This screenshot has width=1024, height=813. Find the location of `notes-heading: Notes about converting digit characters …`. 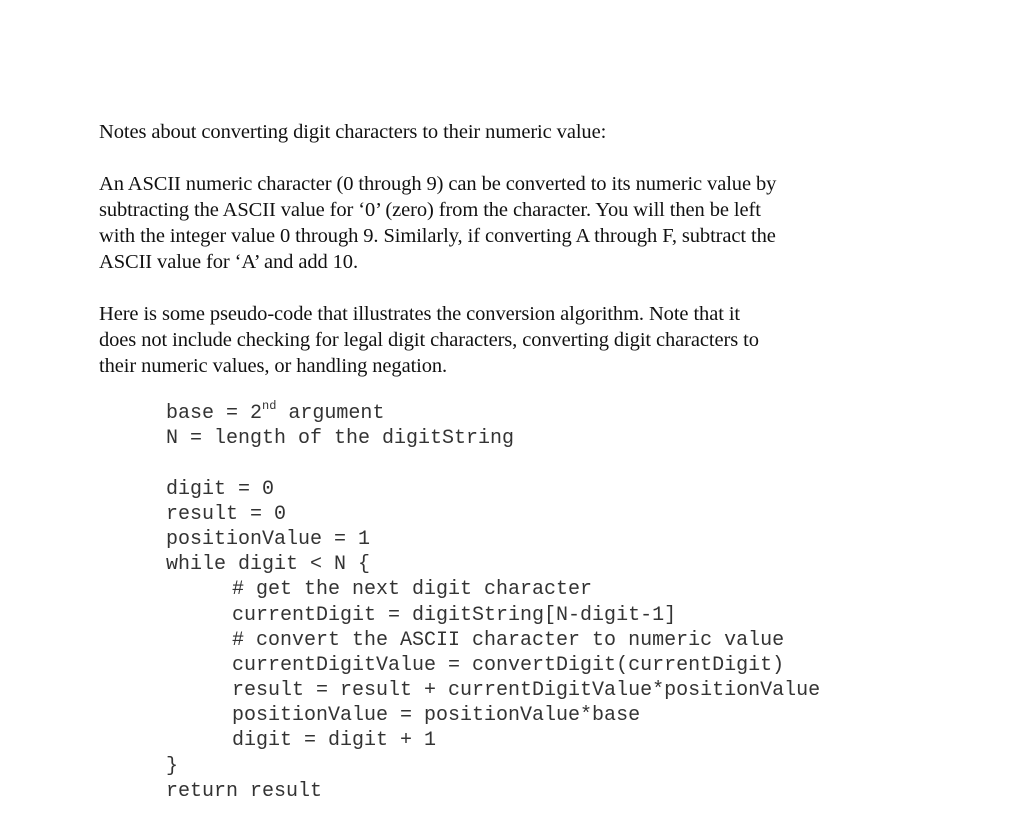

notes-heading: Notes about converting digit characters … is located at coordinates (353, 132).